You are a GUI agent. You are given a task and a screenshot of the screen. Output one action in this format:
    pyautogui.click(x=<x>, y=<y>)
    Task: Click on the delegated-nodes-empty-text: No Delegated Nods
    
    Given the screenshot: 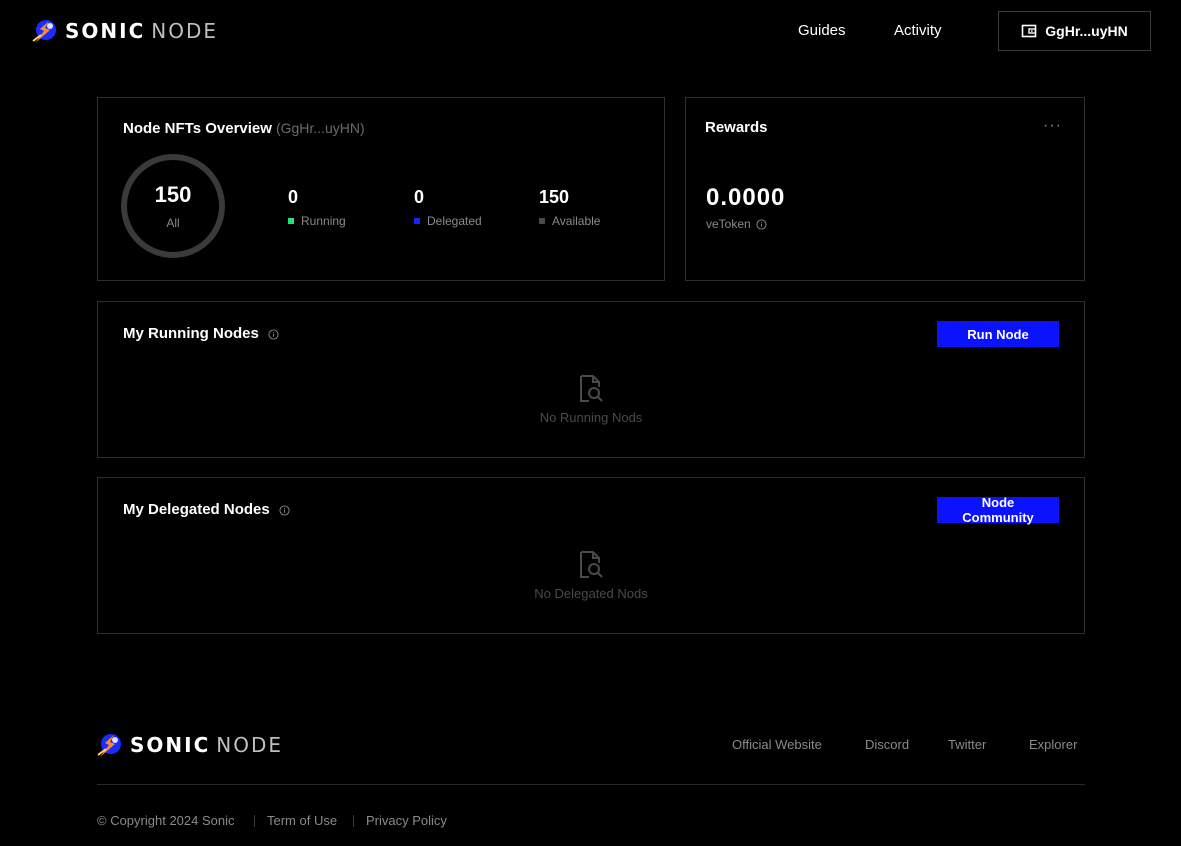 What is the action you would take?
    pyautogui.click(x=591, y=593)
    